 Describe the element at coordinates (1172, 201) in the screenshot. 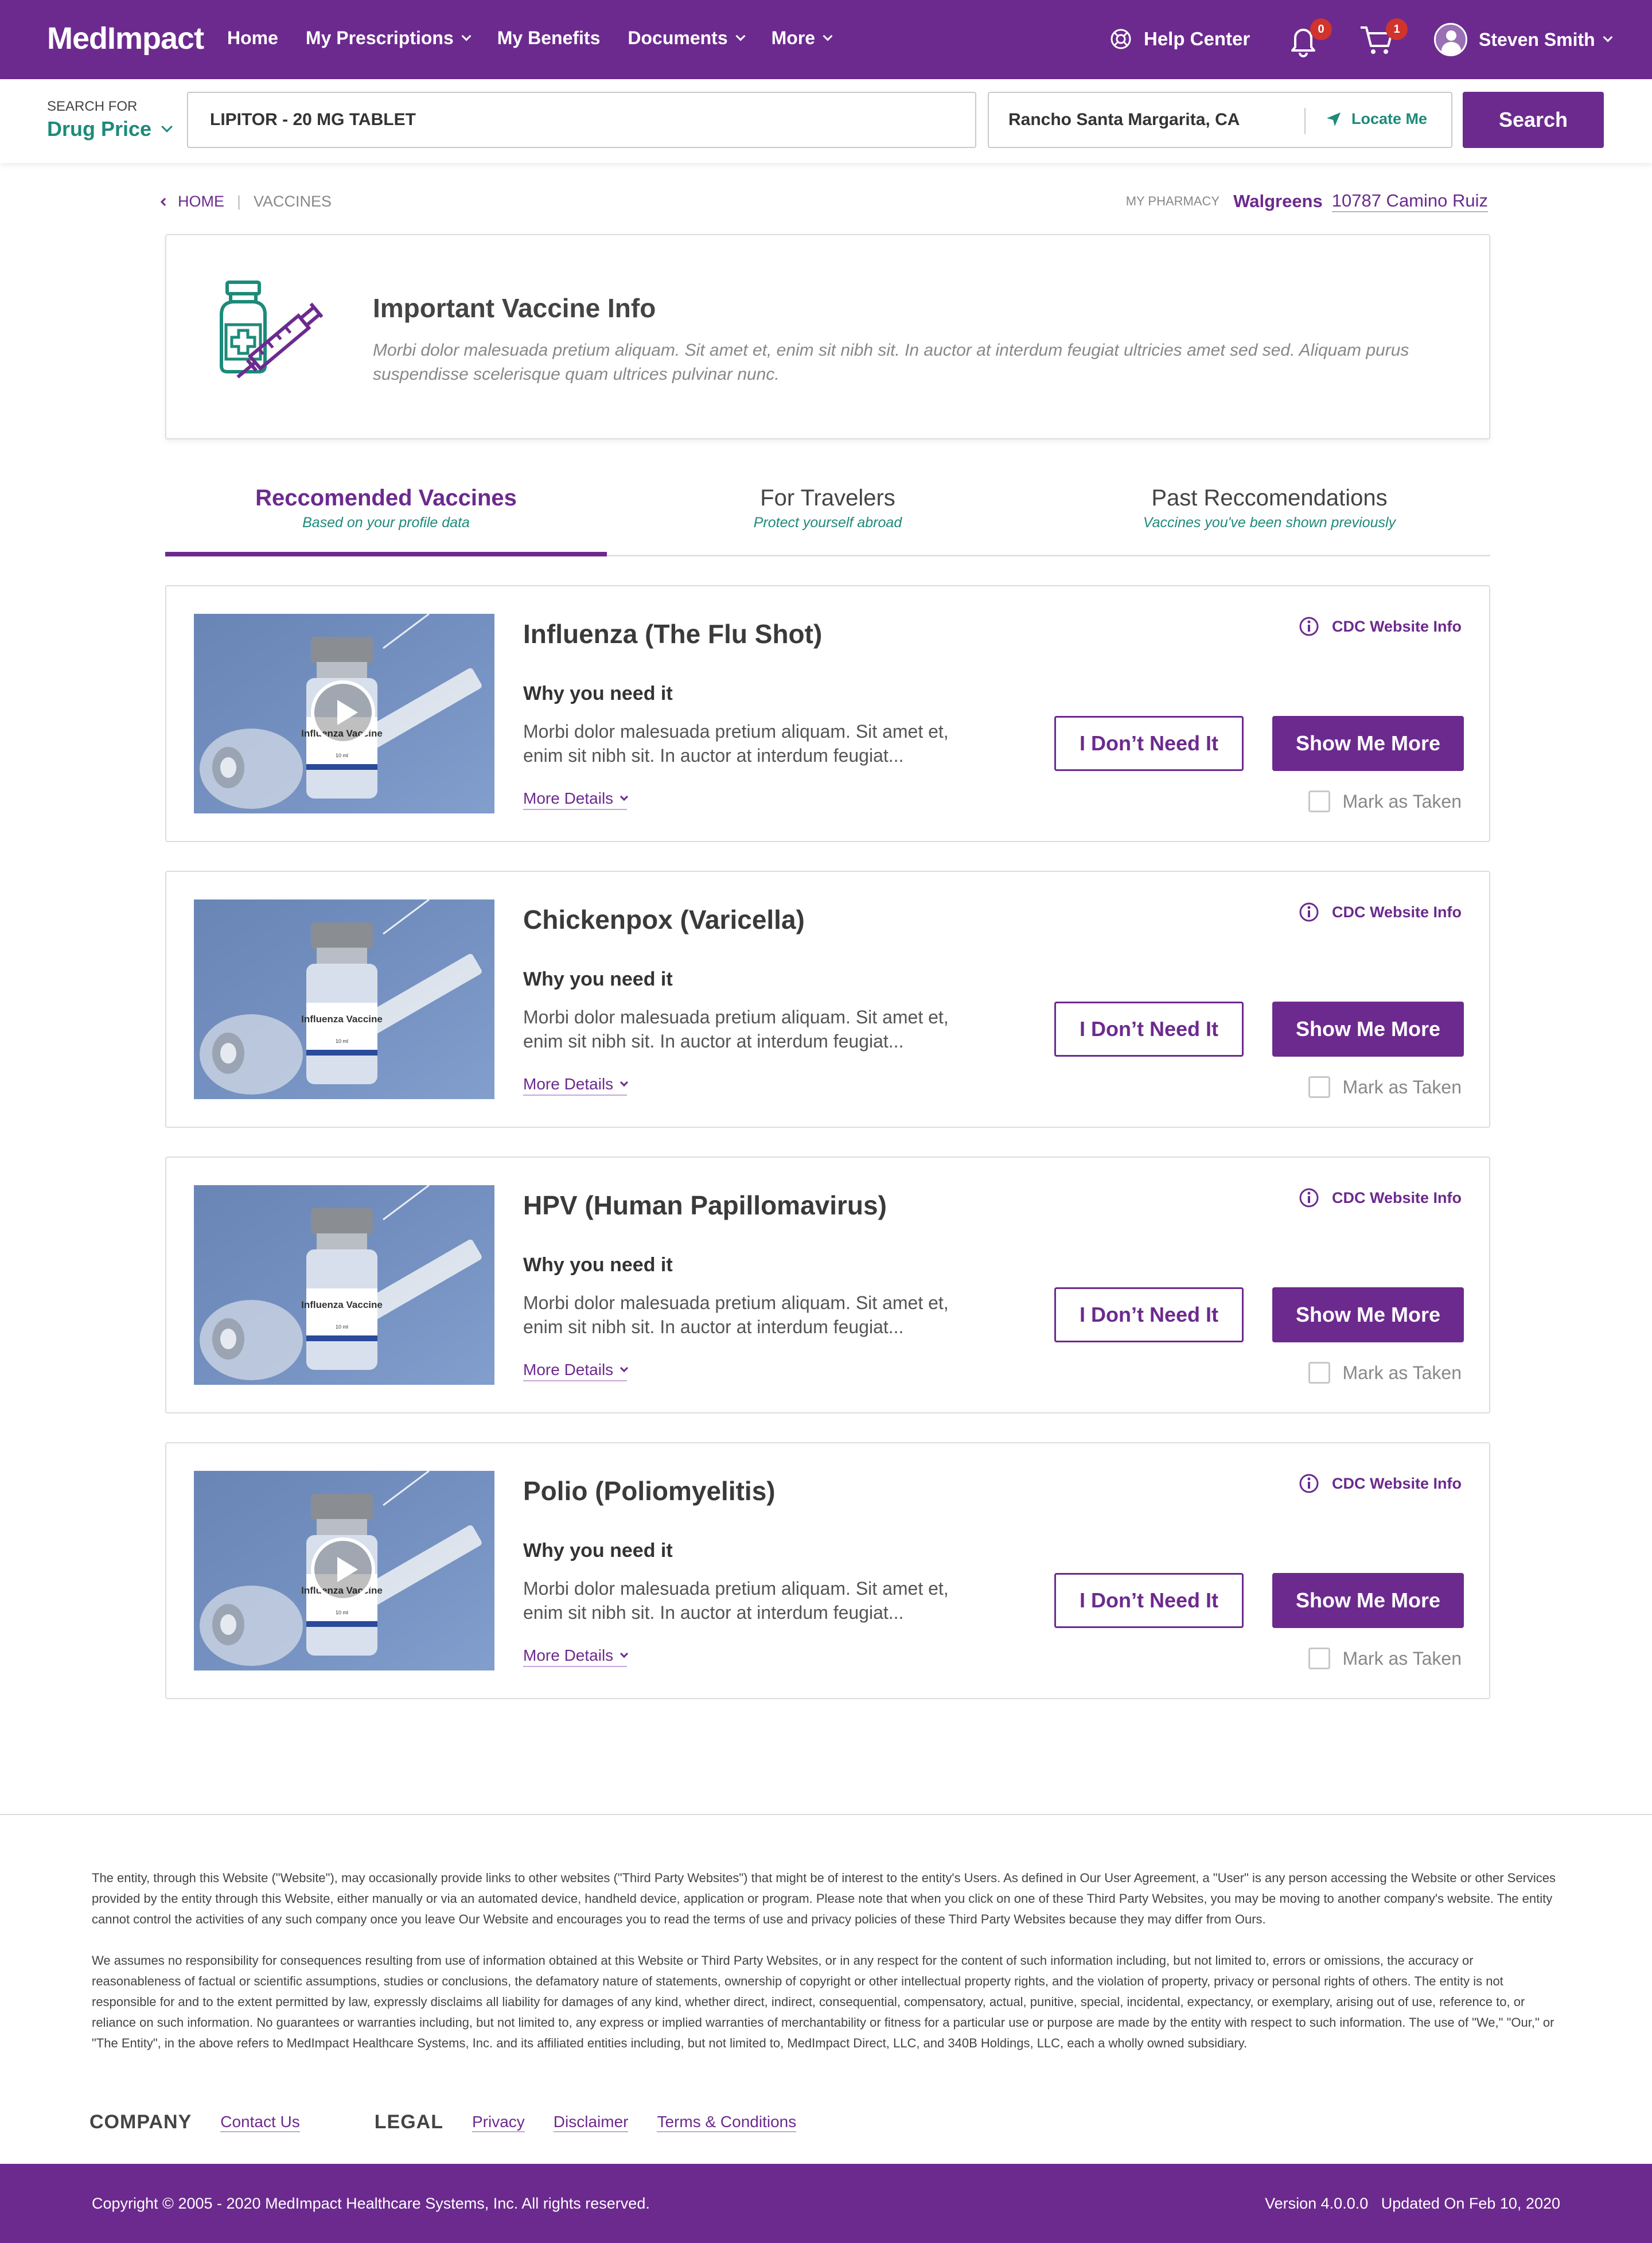

I see `my-pharmacy-label: MY PHARMACY` at that location.